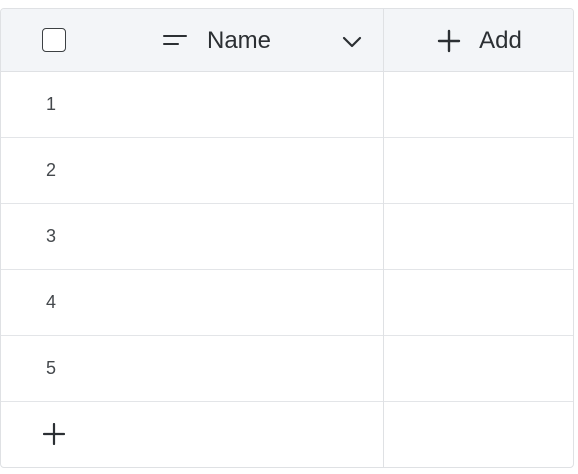  What do you see at coordinates (51, 170) in the screenshot?
I see `row-number: 2` at bounding box center [51, 170].